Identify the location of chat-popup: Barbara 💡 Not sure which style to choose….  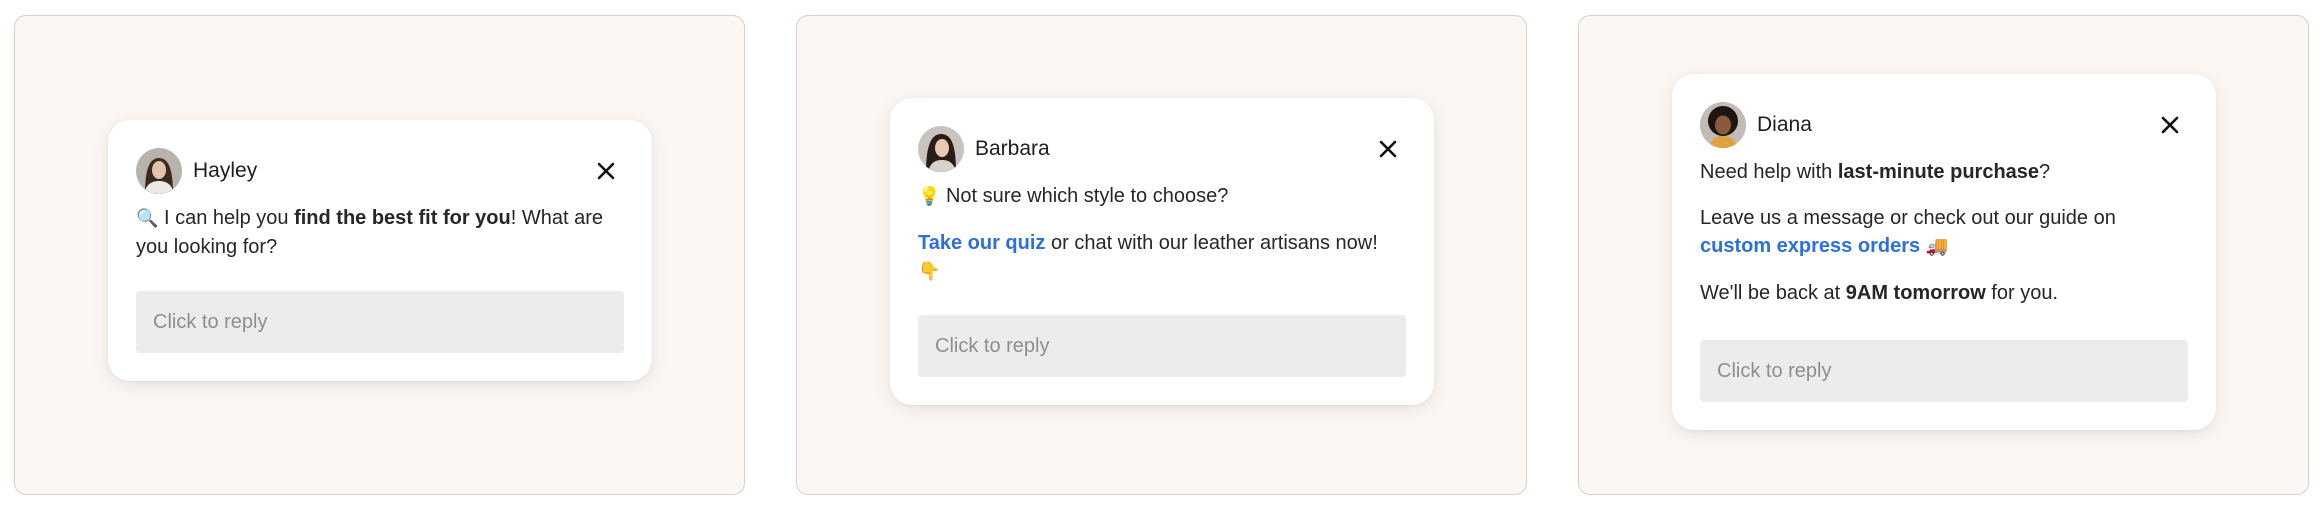
(1162, 251).